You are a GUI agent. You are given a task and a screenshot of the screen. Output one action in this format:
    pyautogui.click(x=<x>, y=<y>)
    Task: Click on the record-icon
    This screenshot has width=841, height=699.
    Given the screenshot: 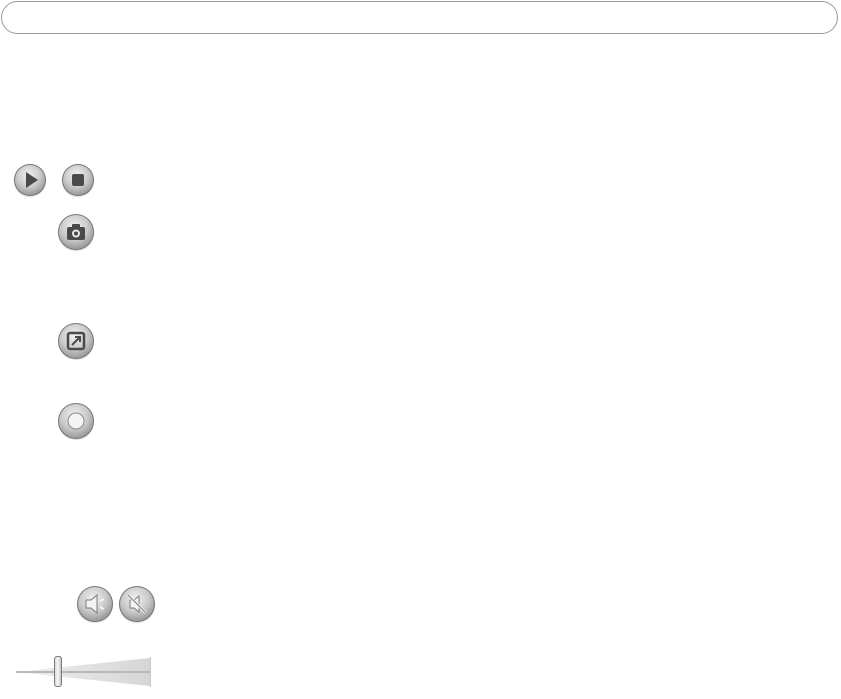 What is the action you would take?
    pyautogui.click(x=76, y=421)
    